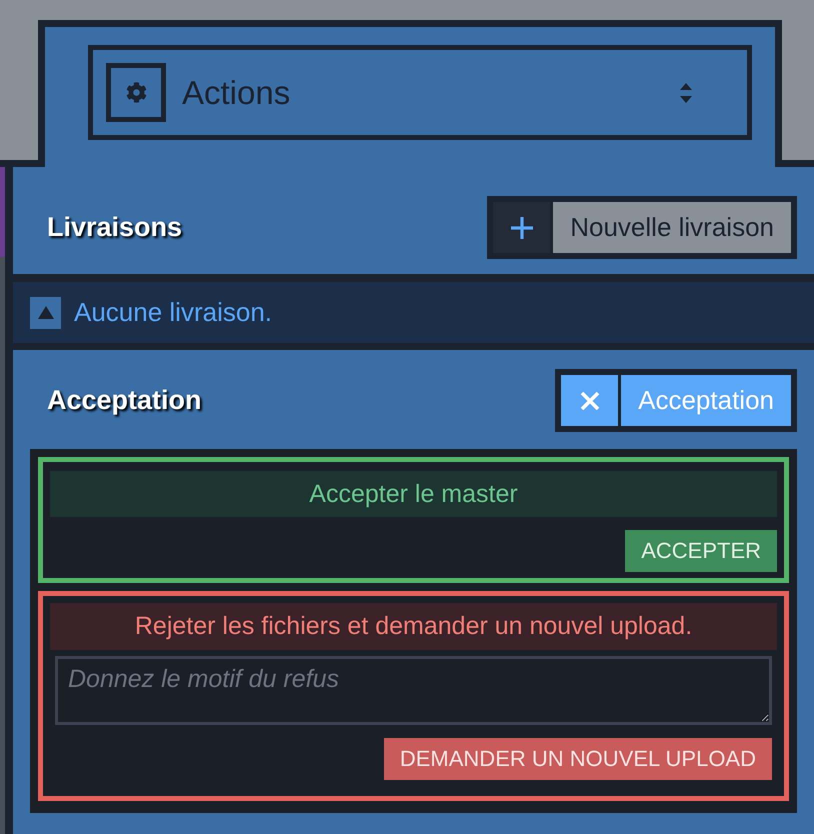 The height and width of the screenshot is (834, 814). What do you see at coordinates (642, 227) in the screenshot?
I see `toggle-button: Nouvelle livraison` at bounding box center [642, 227].